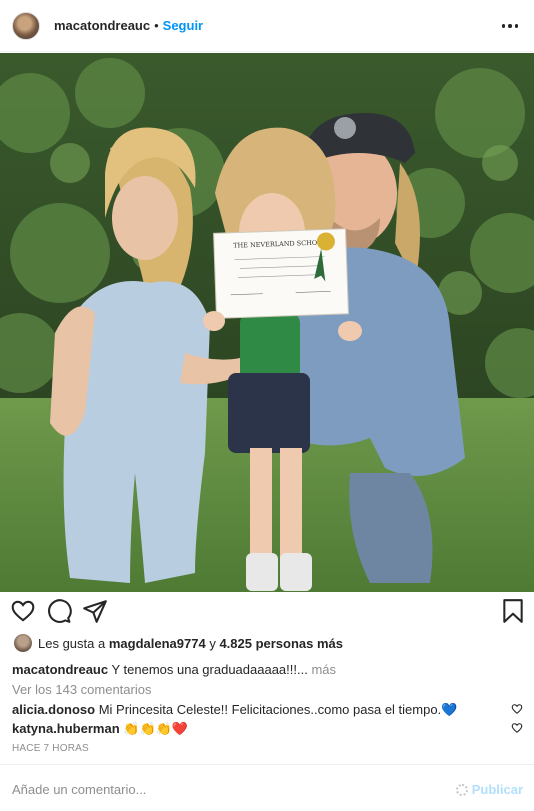 The image size is (534, 811). I want to click on publish-label: Publicar, so click(497, 789).